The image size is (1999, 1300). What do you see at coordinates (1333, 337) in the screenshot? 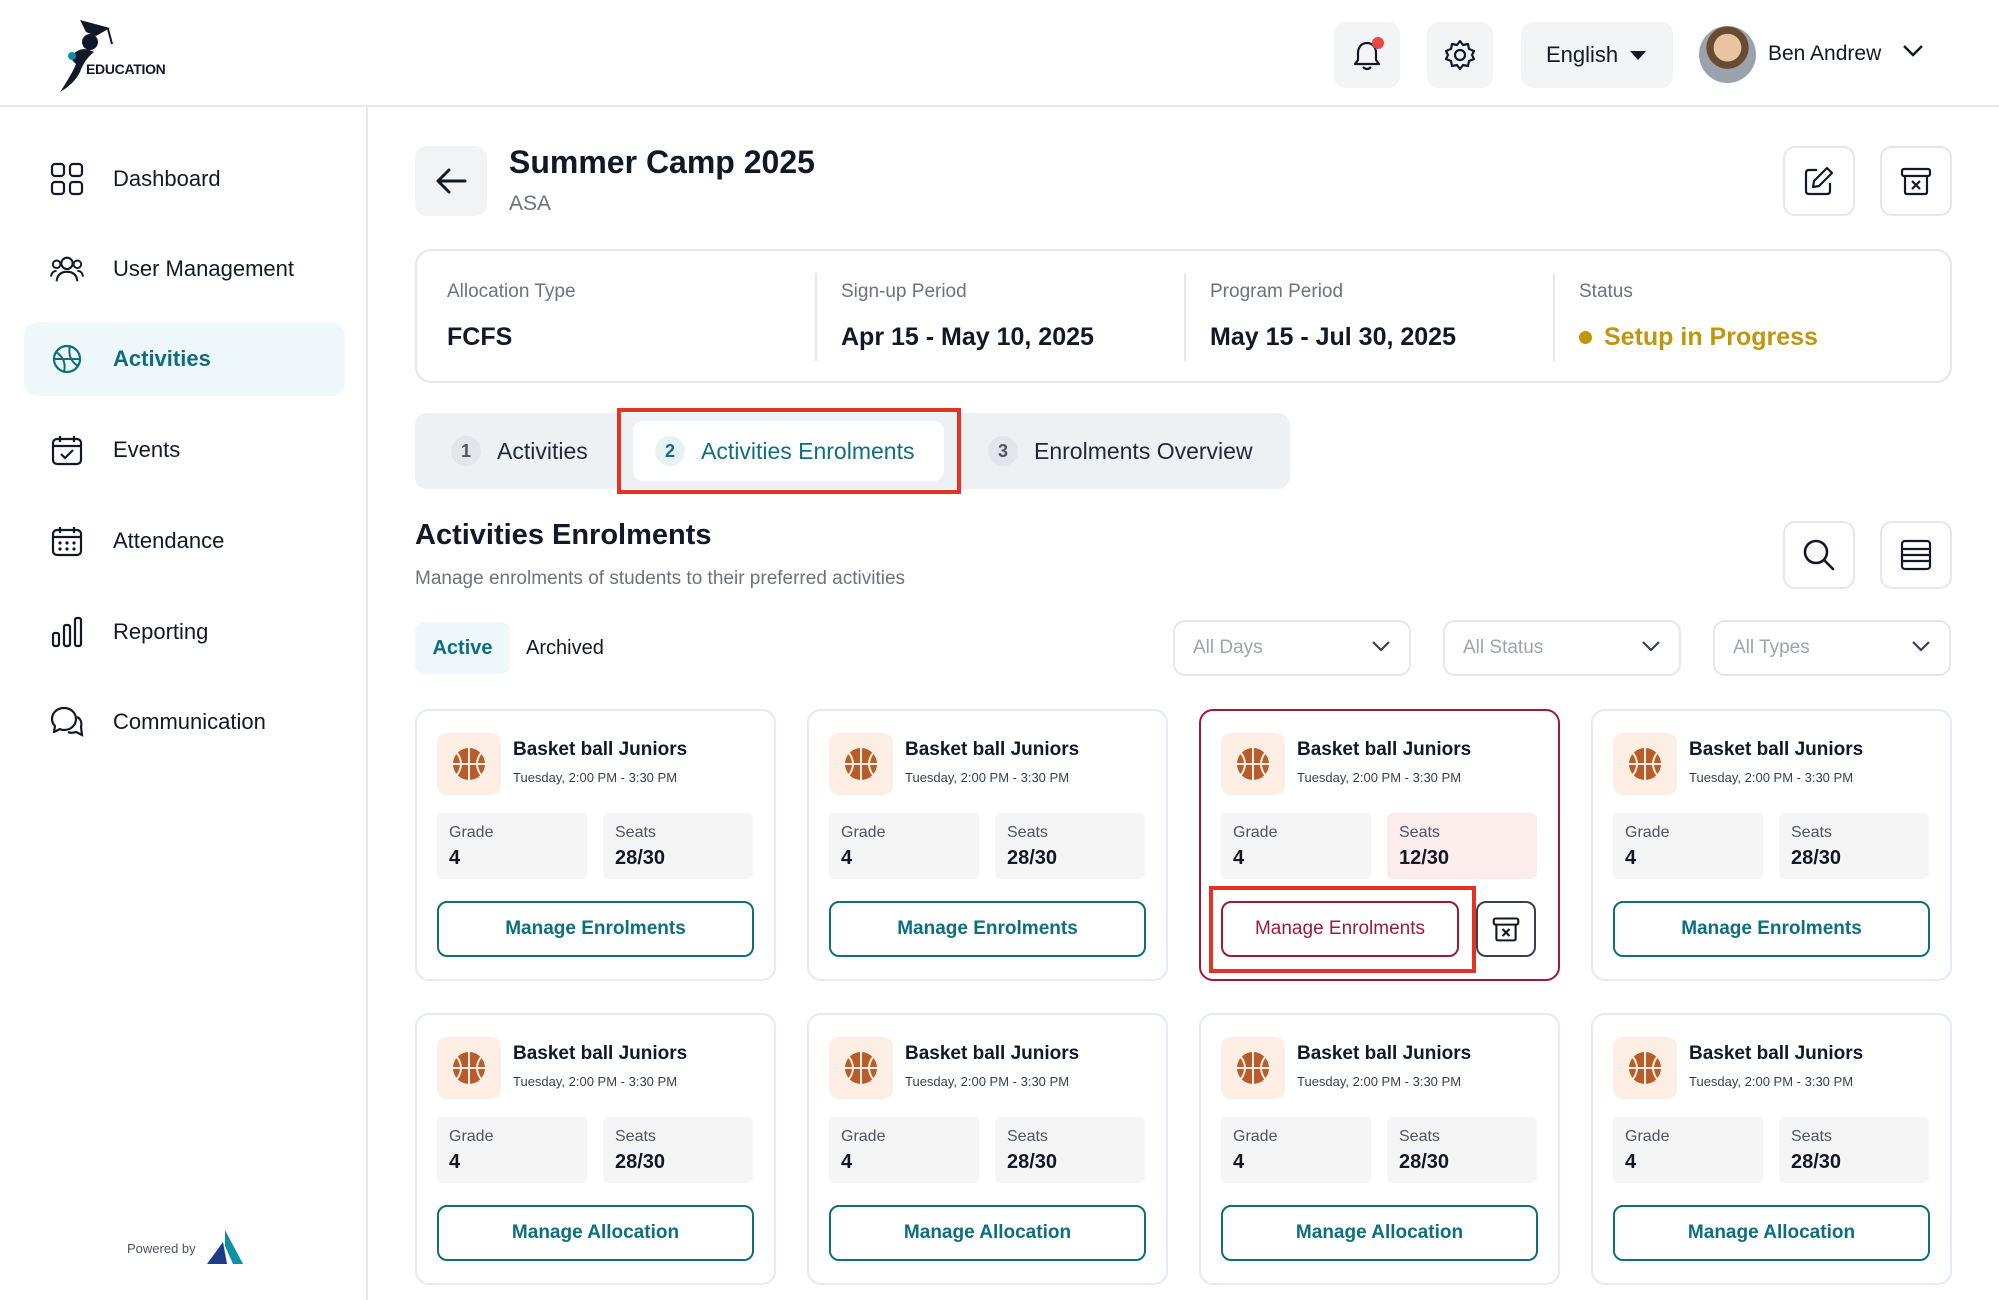
I see `info-value: May 15 - Jul 30, 2025` at bounding box center [1333, 337].